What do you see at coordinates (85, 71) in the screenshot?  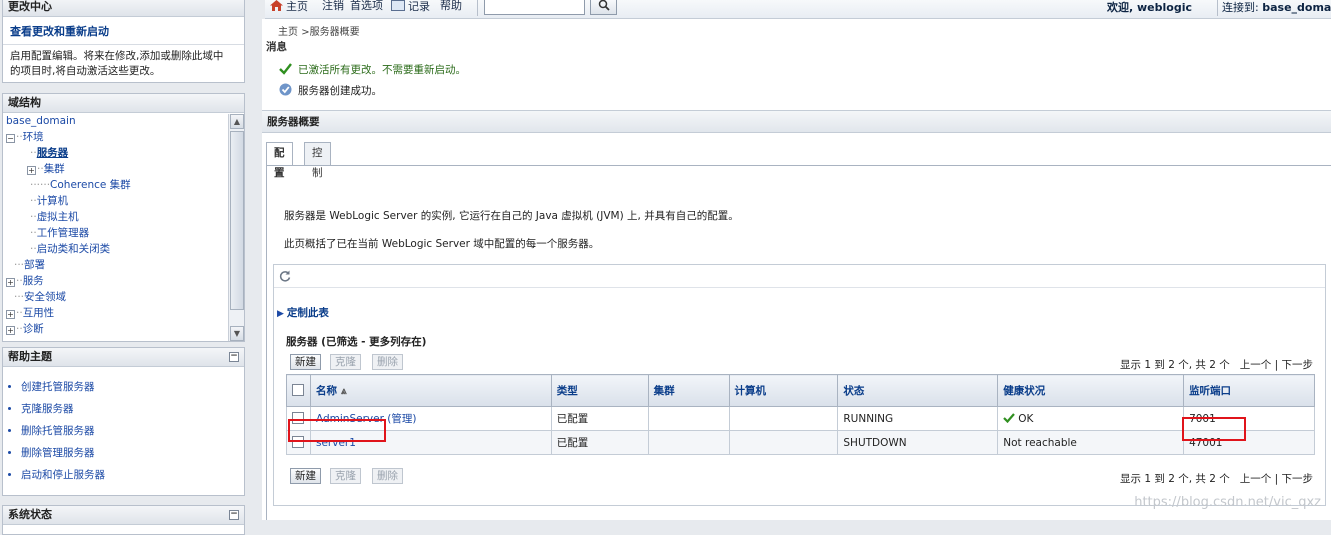 I see `cc-text-line2: 的项目时,将自动激活这些更改。` at bounding box center [85, 71].